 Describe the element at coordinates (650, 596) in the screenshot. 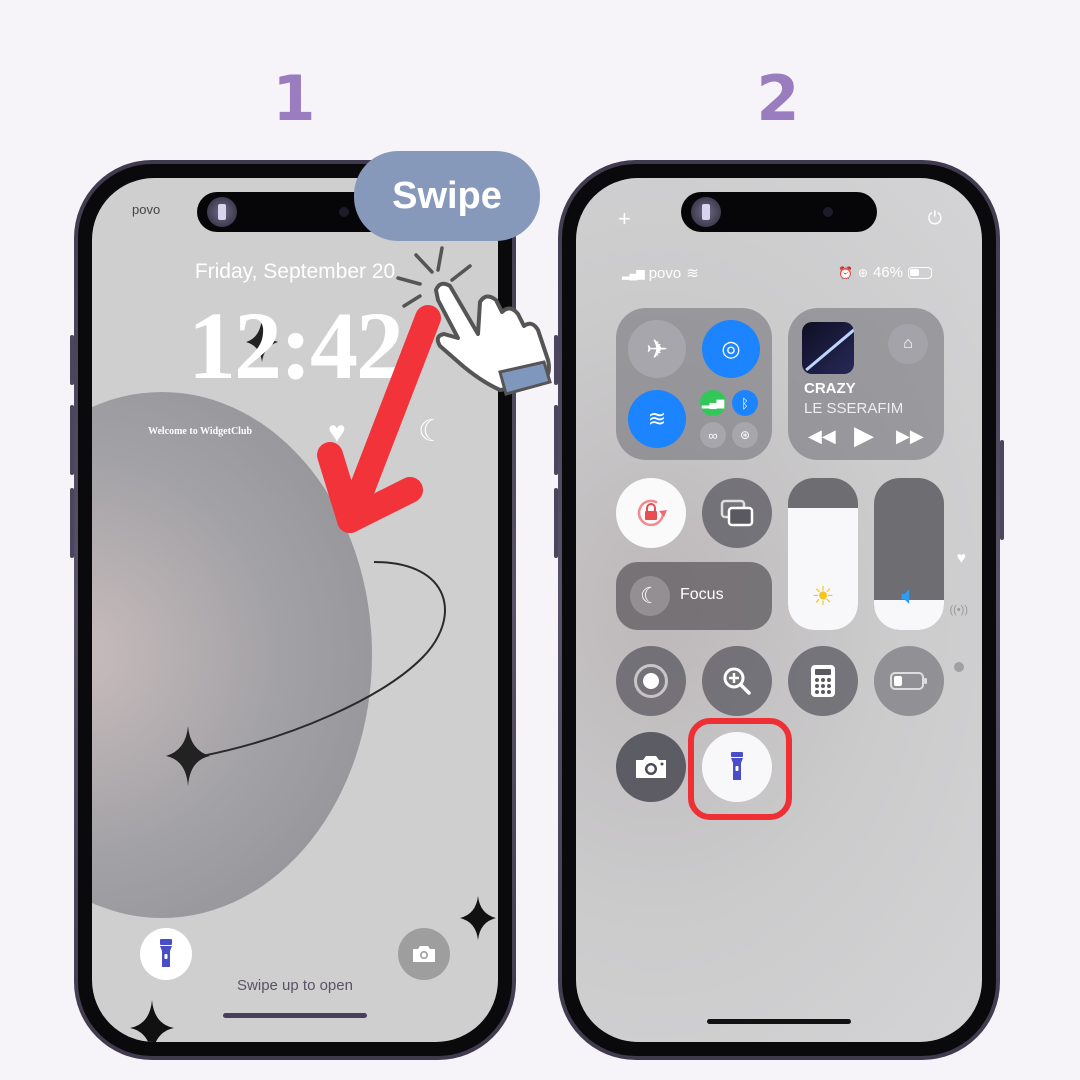

I see `moon-icon: ☾` at that location.